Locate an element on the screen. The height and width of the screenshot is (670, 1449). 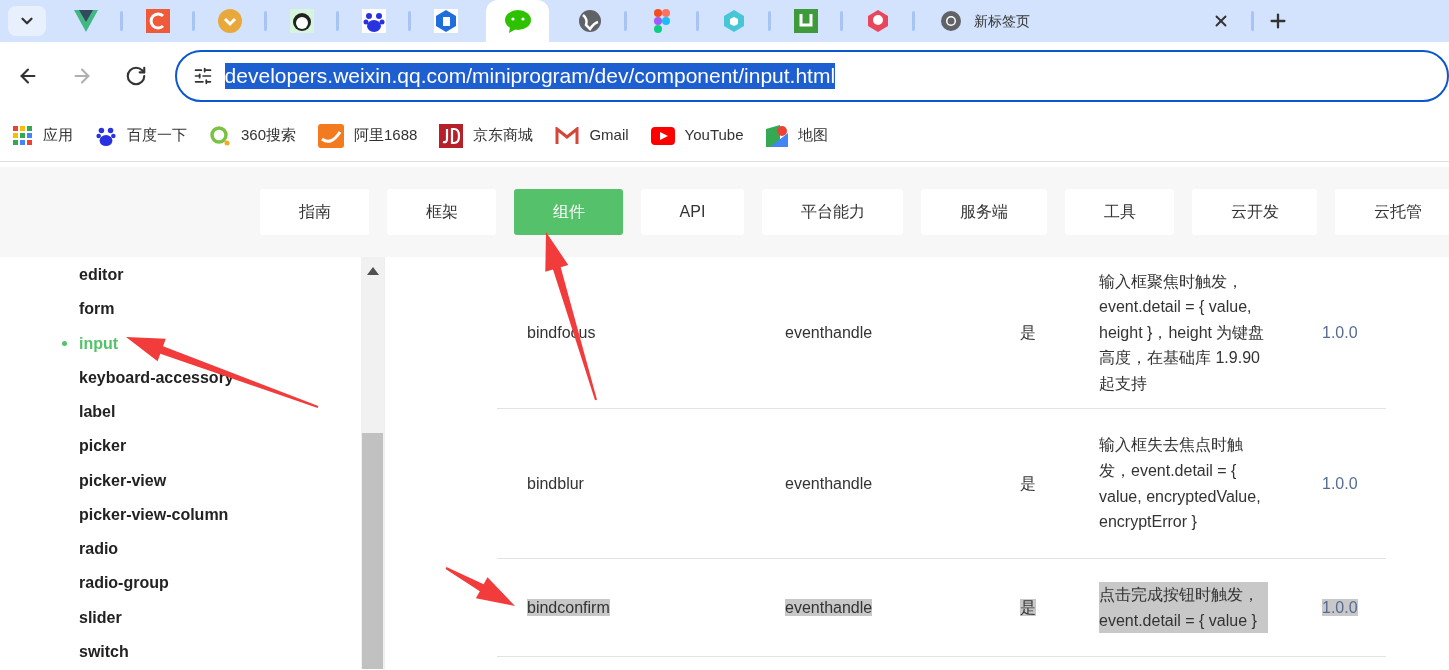
table-cell: bindblur is located at coordinates (555, 483).